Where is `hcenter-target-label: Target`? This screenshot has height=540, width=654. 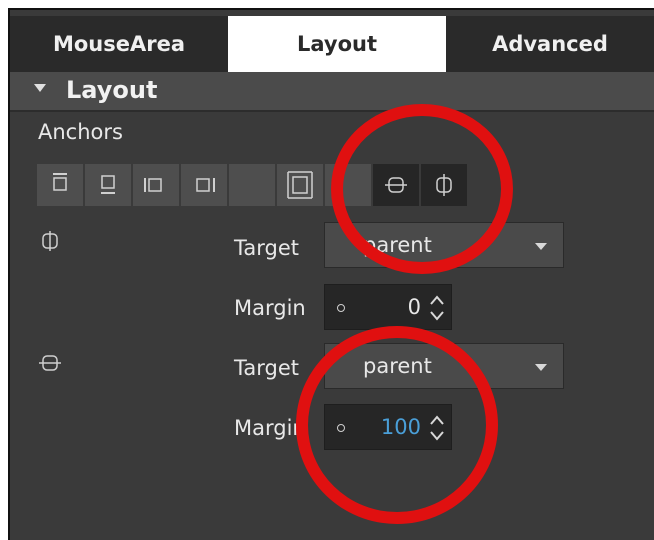 hcenter-target-label: Target is located at coordinates (266, 248).